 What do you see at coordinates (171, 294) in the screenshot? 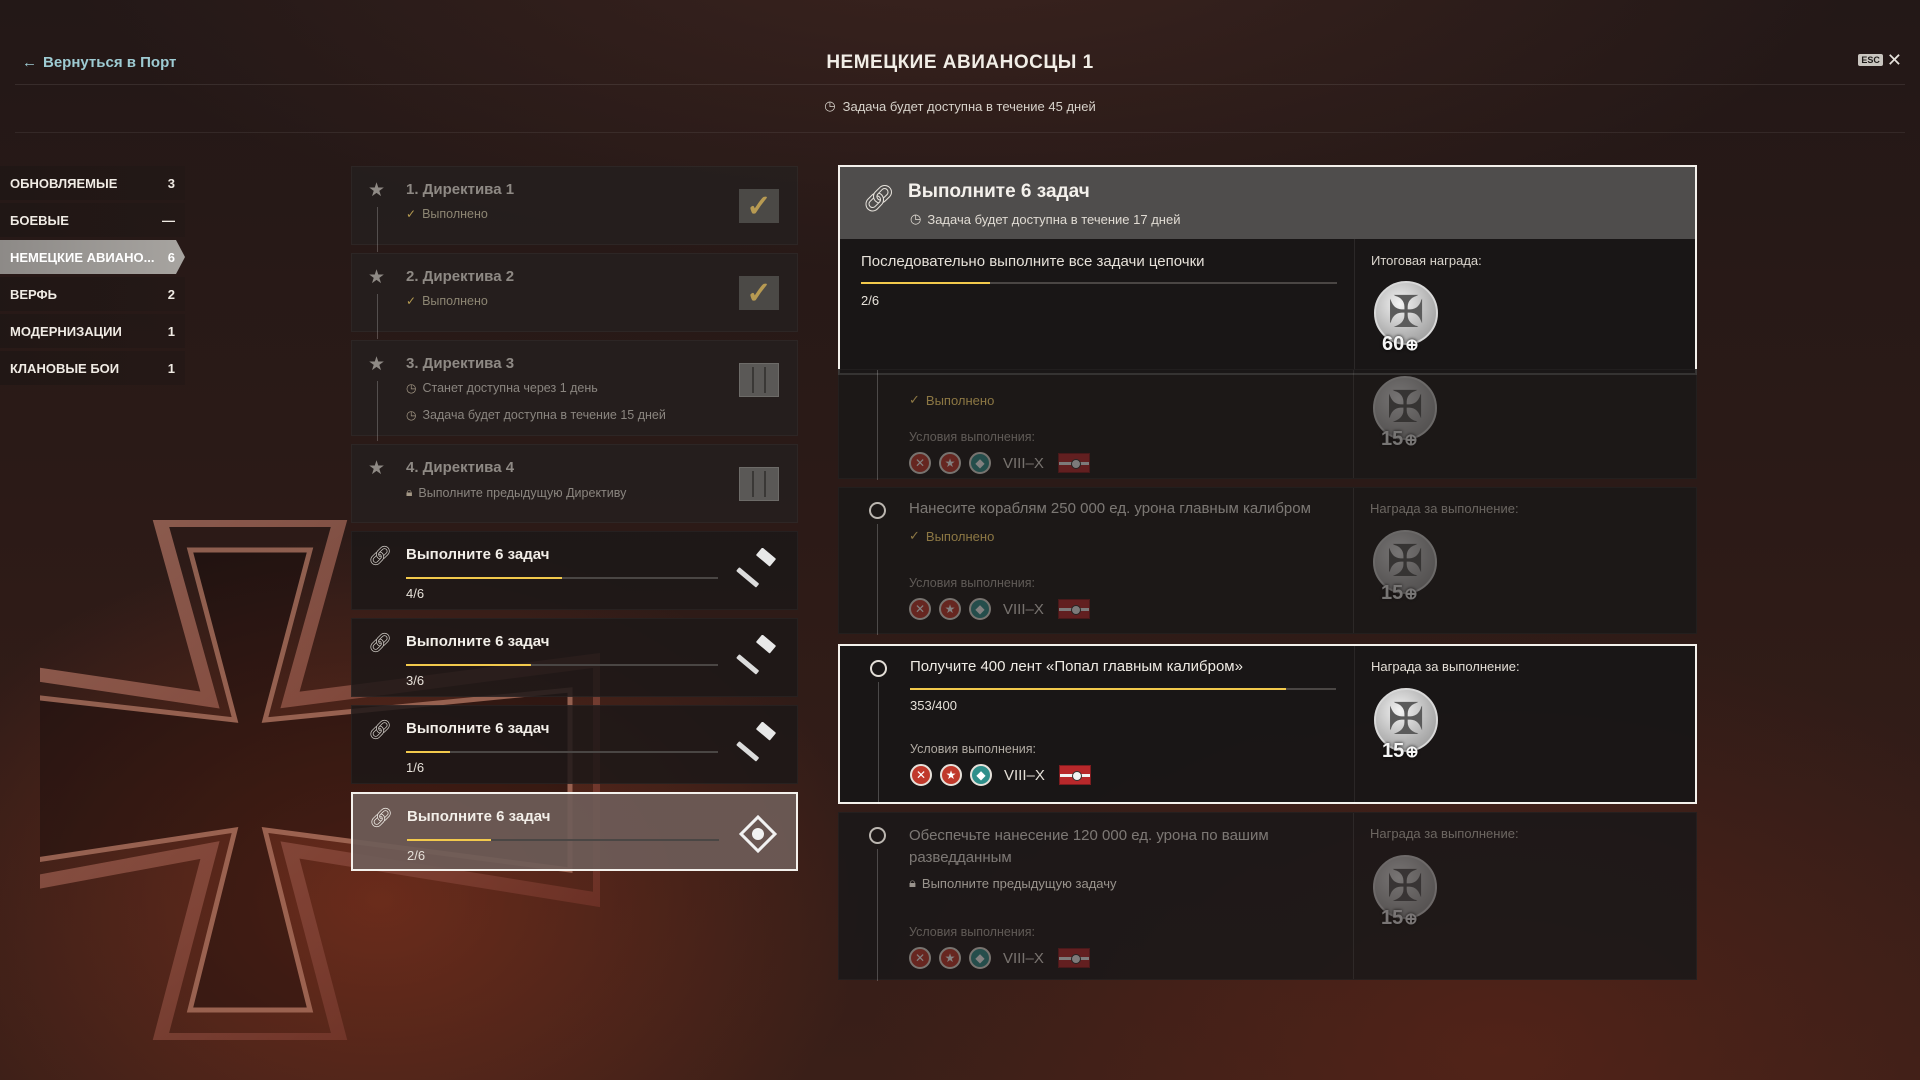
I see `category-count: 2` at bounding box center [171, 294].